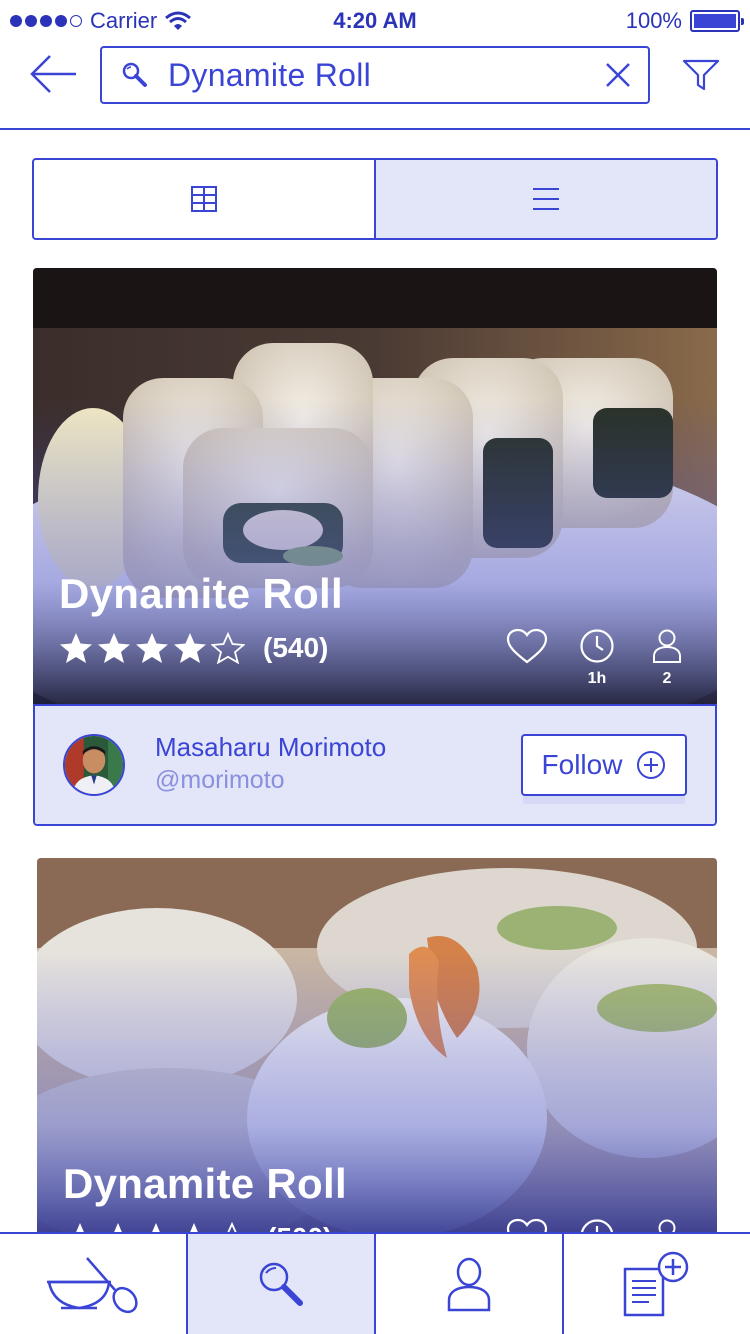 The height and width of the screenshot is (1334, 750). Describe the element at coordinates (375, 765) in the screenshot. I see `author-bar: Masaharu Morimoto @morimoto Follow` at that location.